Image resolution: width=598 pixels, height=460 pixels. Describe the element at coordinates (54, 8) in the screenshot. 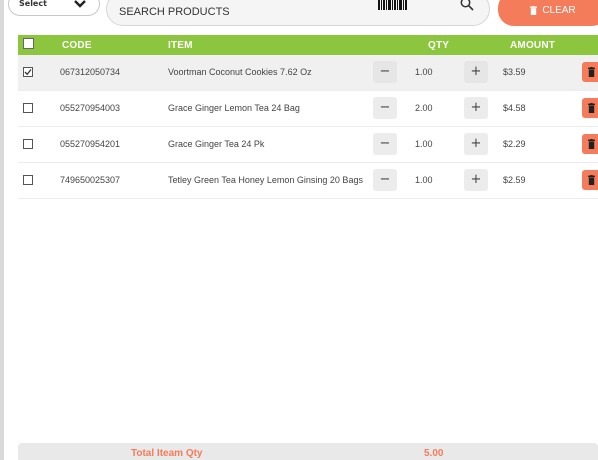

I see `category-select: Select` at that location.